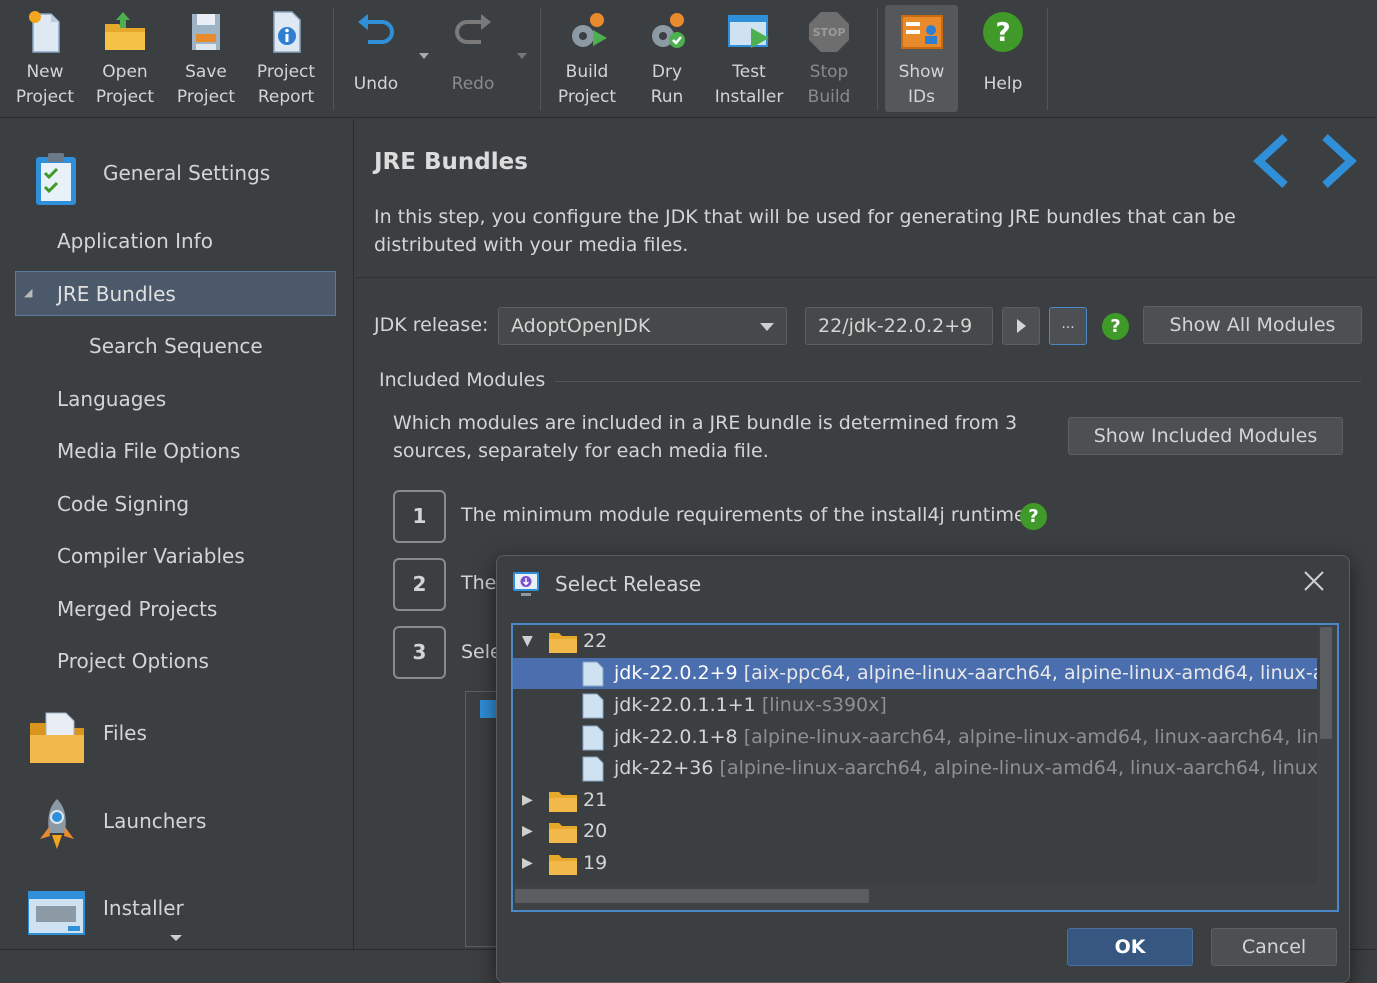  Describe the element at coordinates (593, 706) in the screenshot. I see `file-icon` at that location.